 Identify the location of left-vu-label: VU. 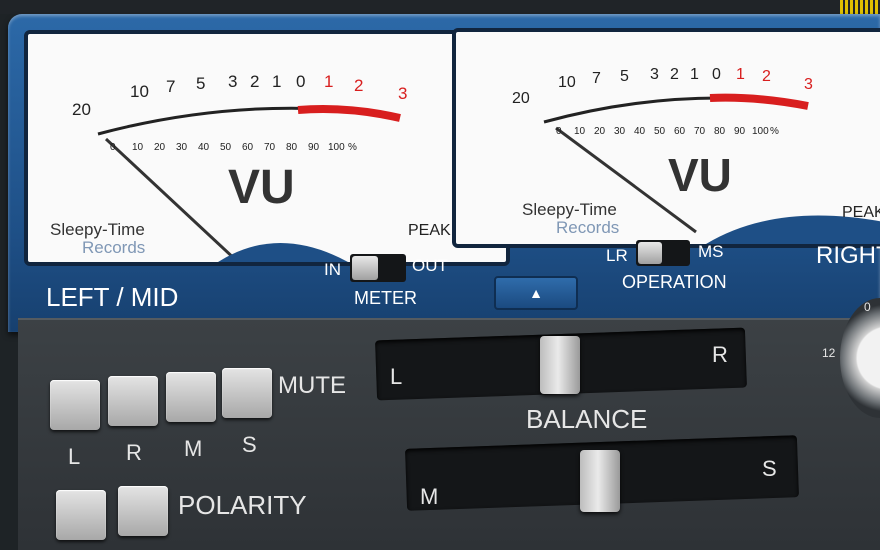
(261, 187).